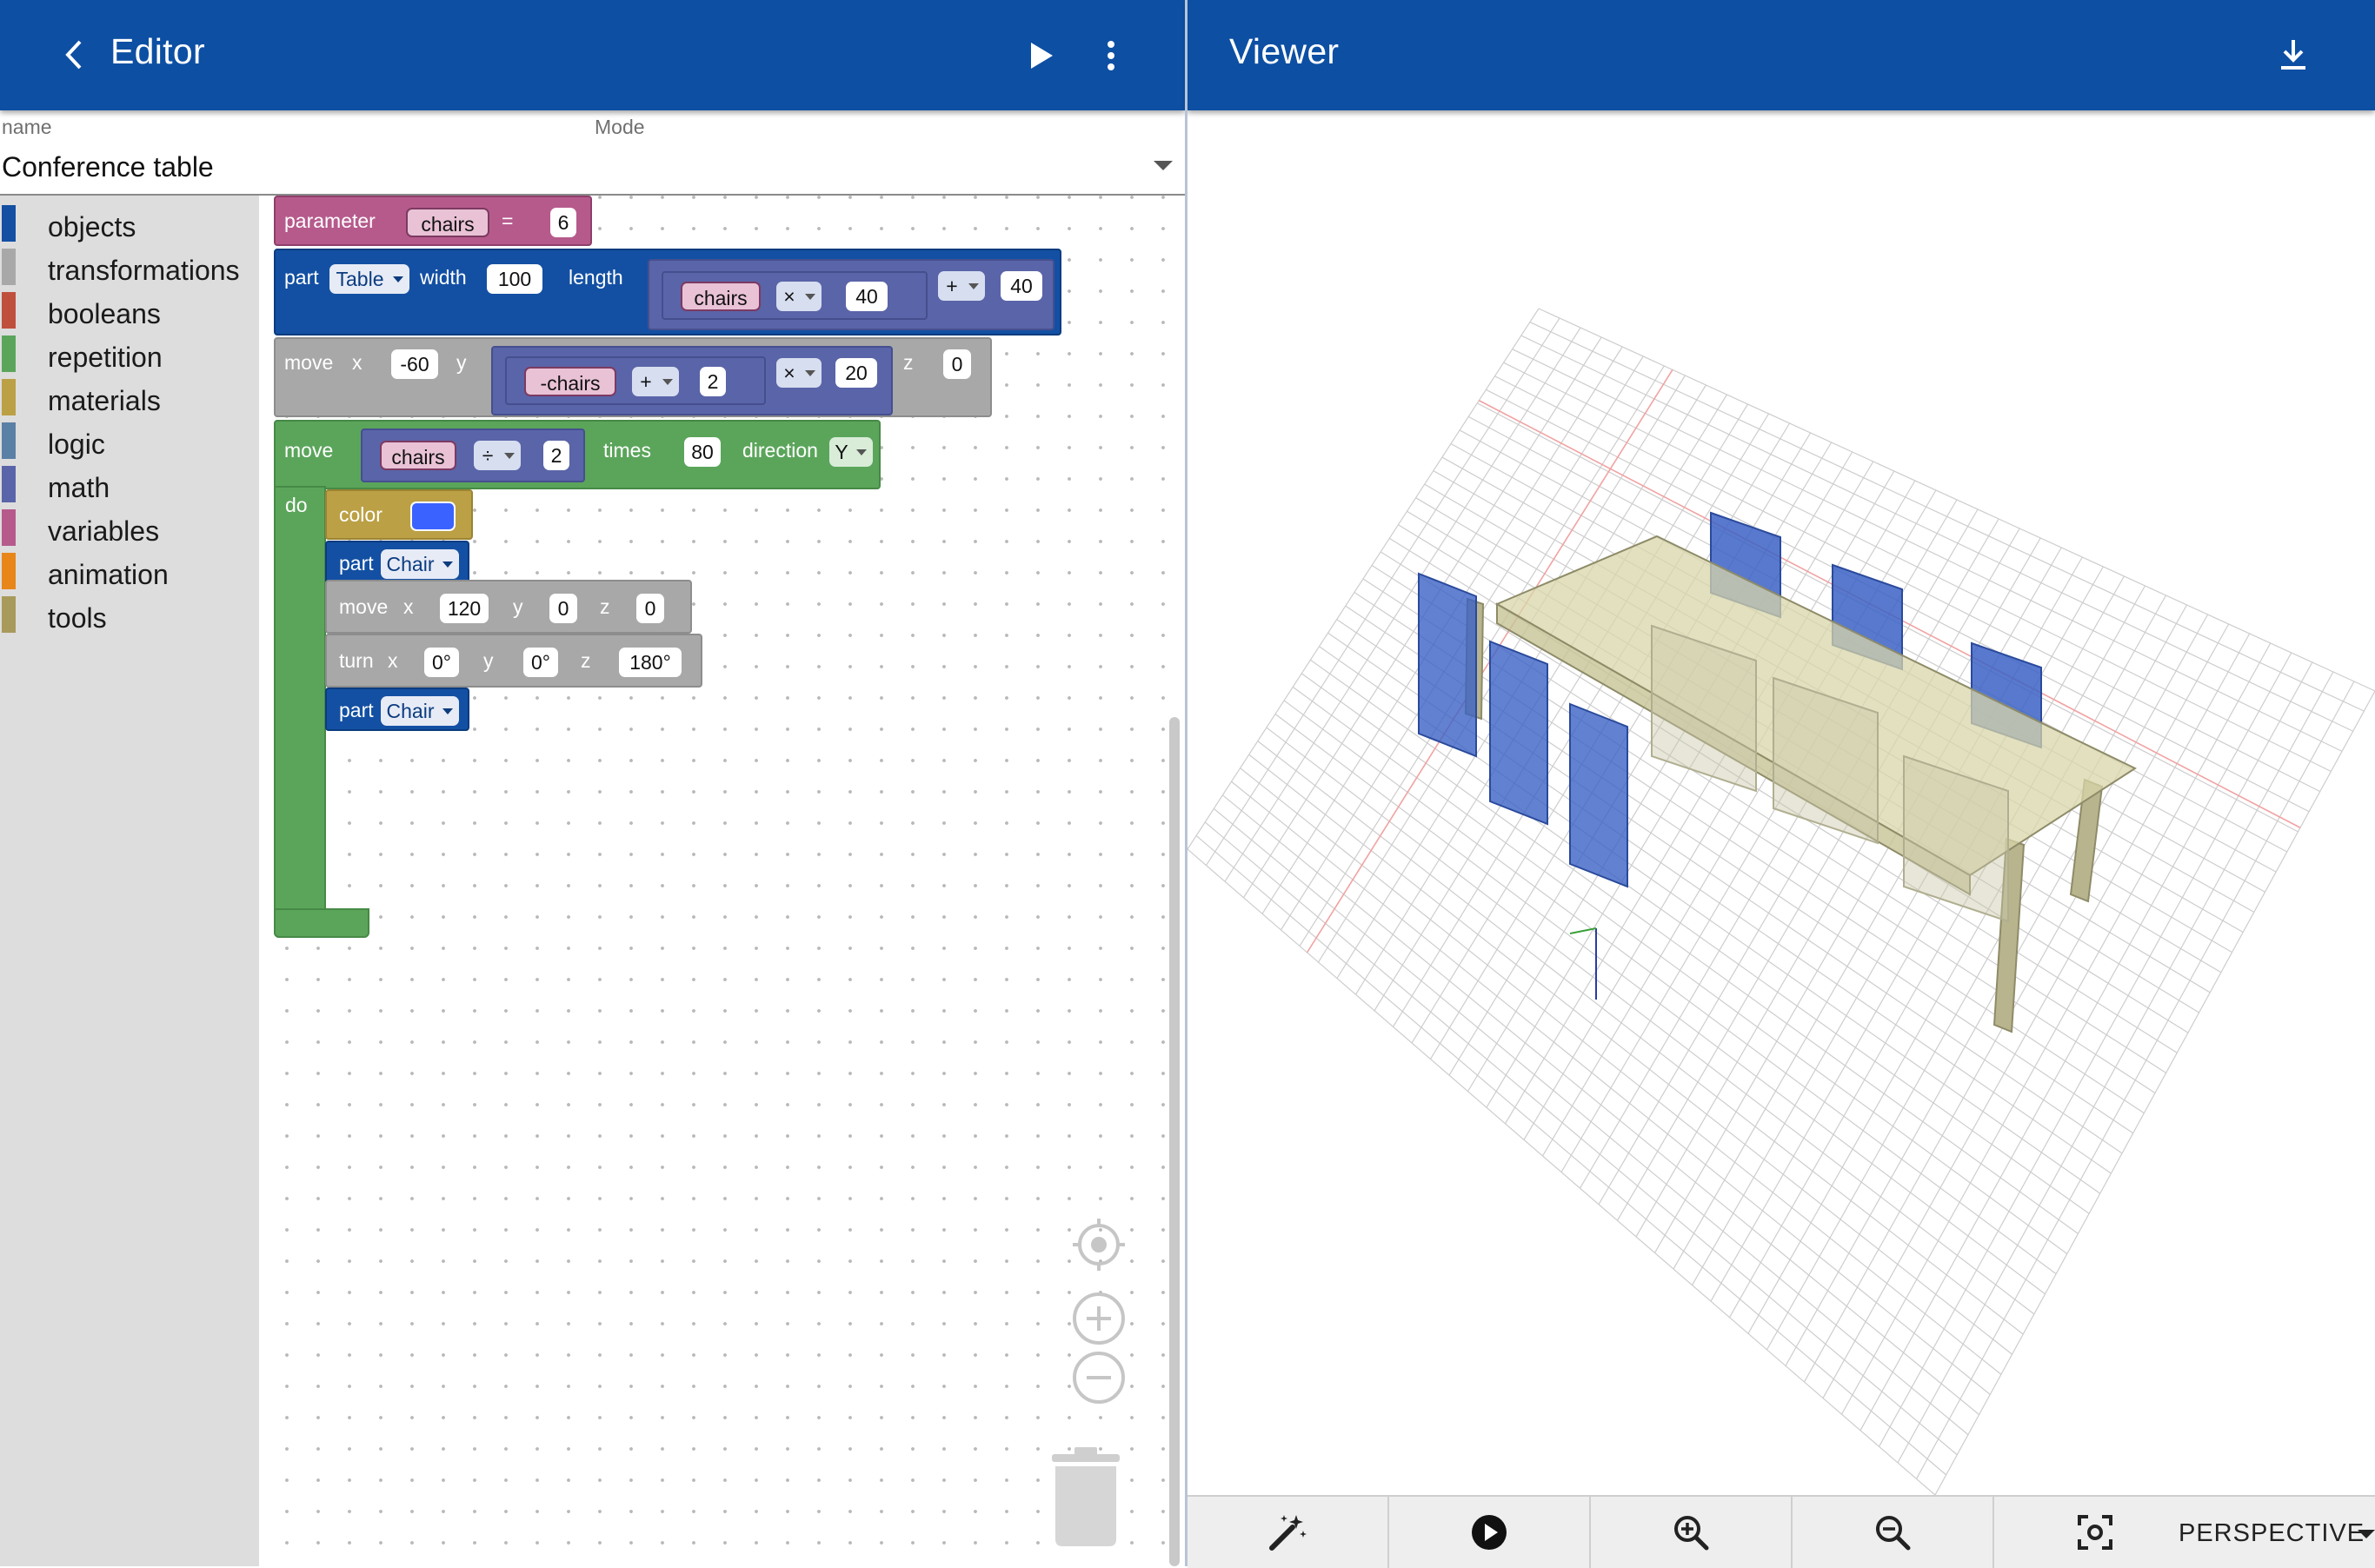 The height and width of the screenshot is (1568, 2375). I want to click on chair-front, so click(1518, 733).